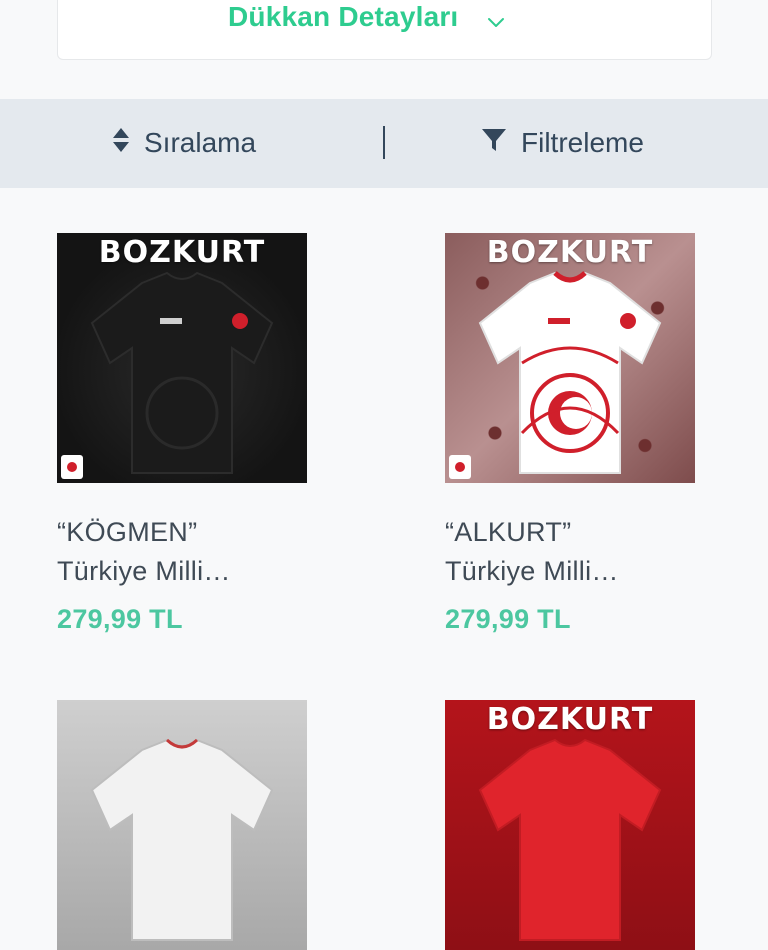 The width and height of the screenshot is (768, 950). What do you see at coordinates (121, 143) in the screenshot?
I see `sort-icon` at bounding box center [121, 143].